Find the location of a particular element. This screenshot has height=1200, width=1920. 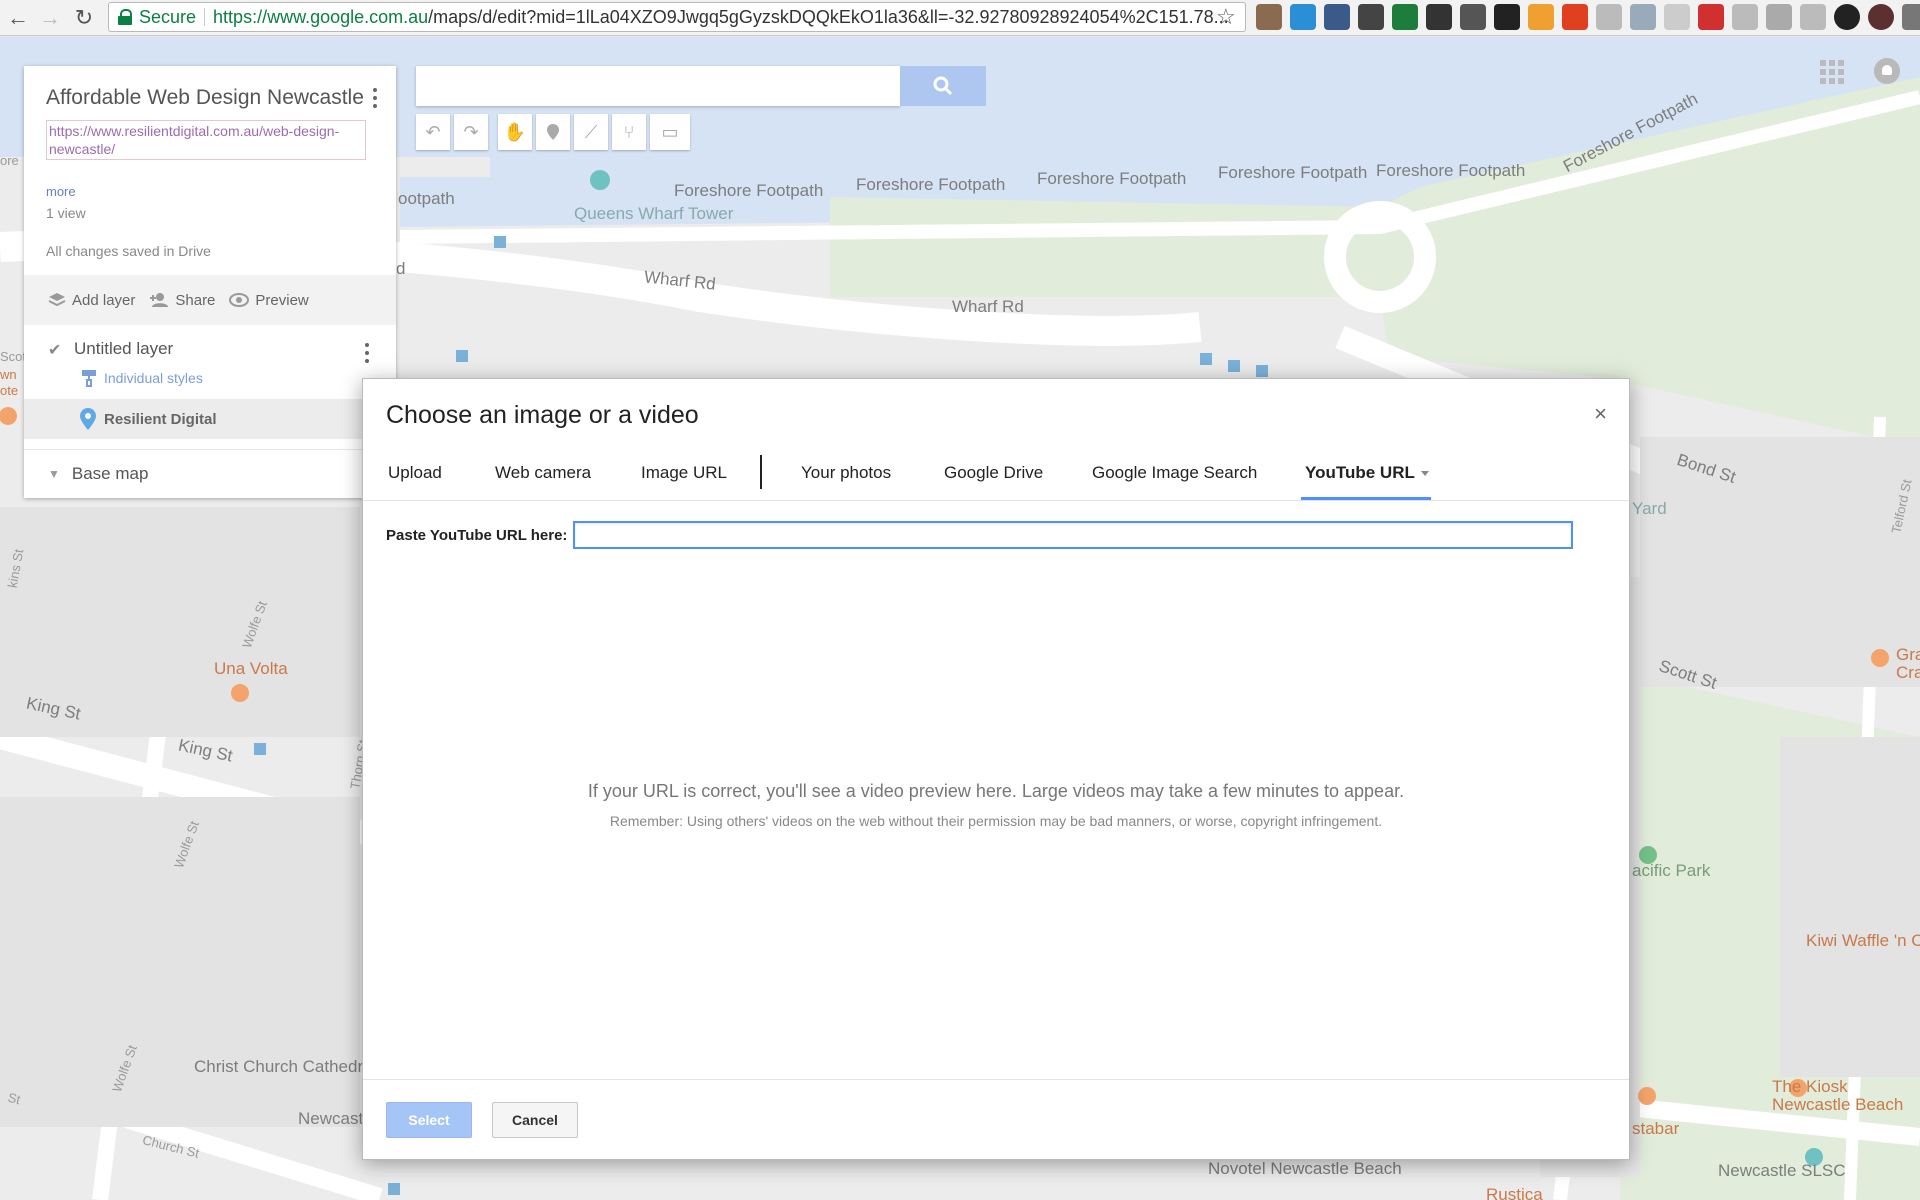

bookmark-star-icon: ☆ is located at coordinates (1226, 17).